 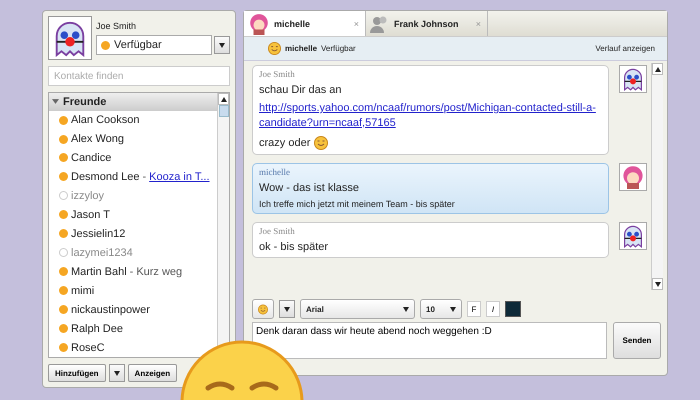 What do you see at coordinates (430, 188) in the screenshot?
I see `message-bubble: michelle Wow - das ist klasse Ich treffe mich jetzt mit meinem Team - bis später` at bounding box center [430, 188].